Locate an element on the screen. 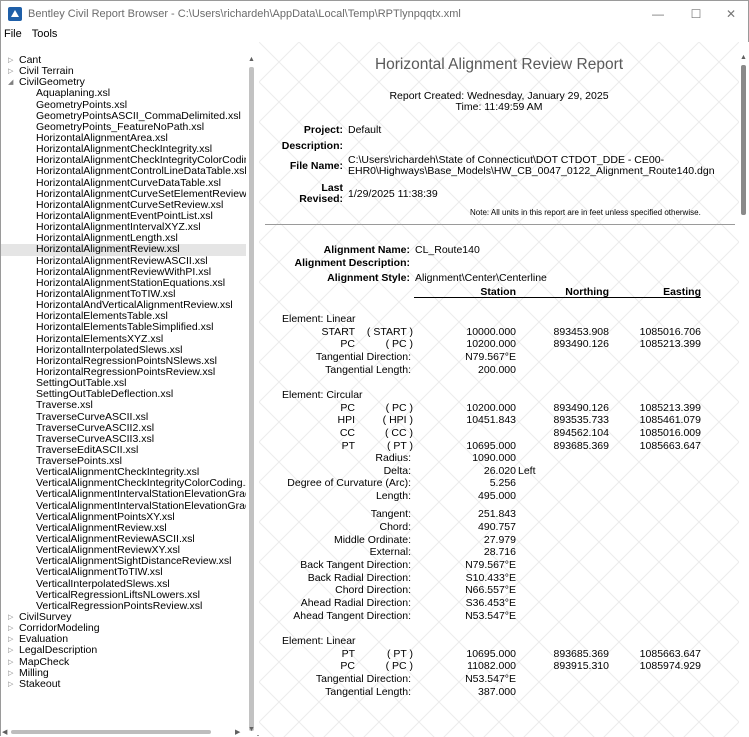 Image resolution: width=749 pixels, height=737 pixels. property-label: Length: is located at coordinates (393, 496).